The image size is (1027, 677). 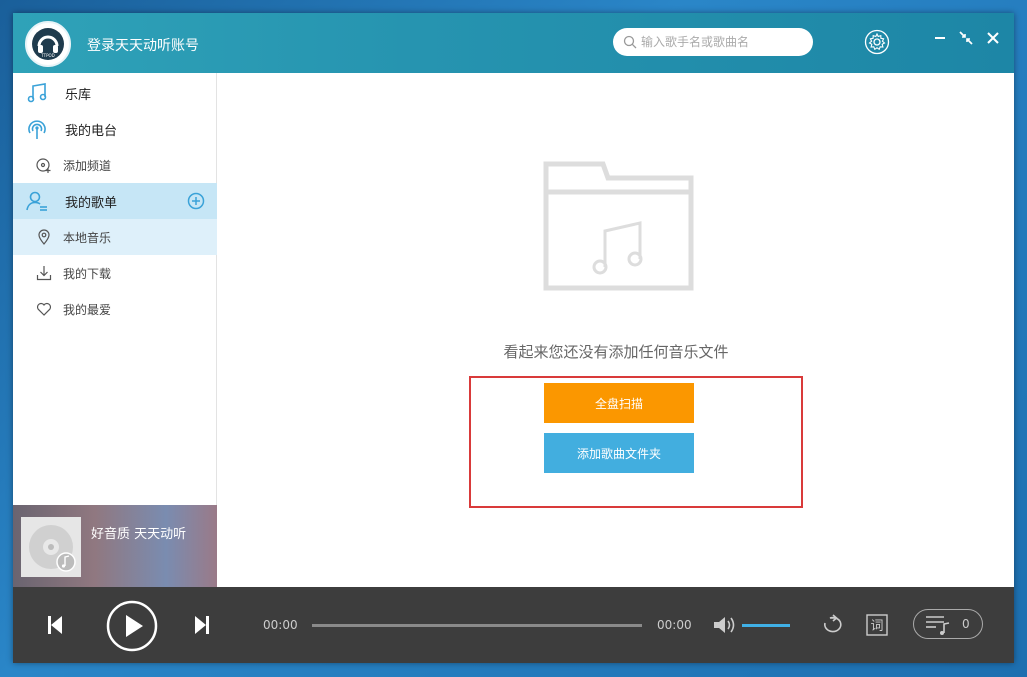 I want to click on next-track-icon, so click(x=202, y=625).